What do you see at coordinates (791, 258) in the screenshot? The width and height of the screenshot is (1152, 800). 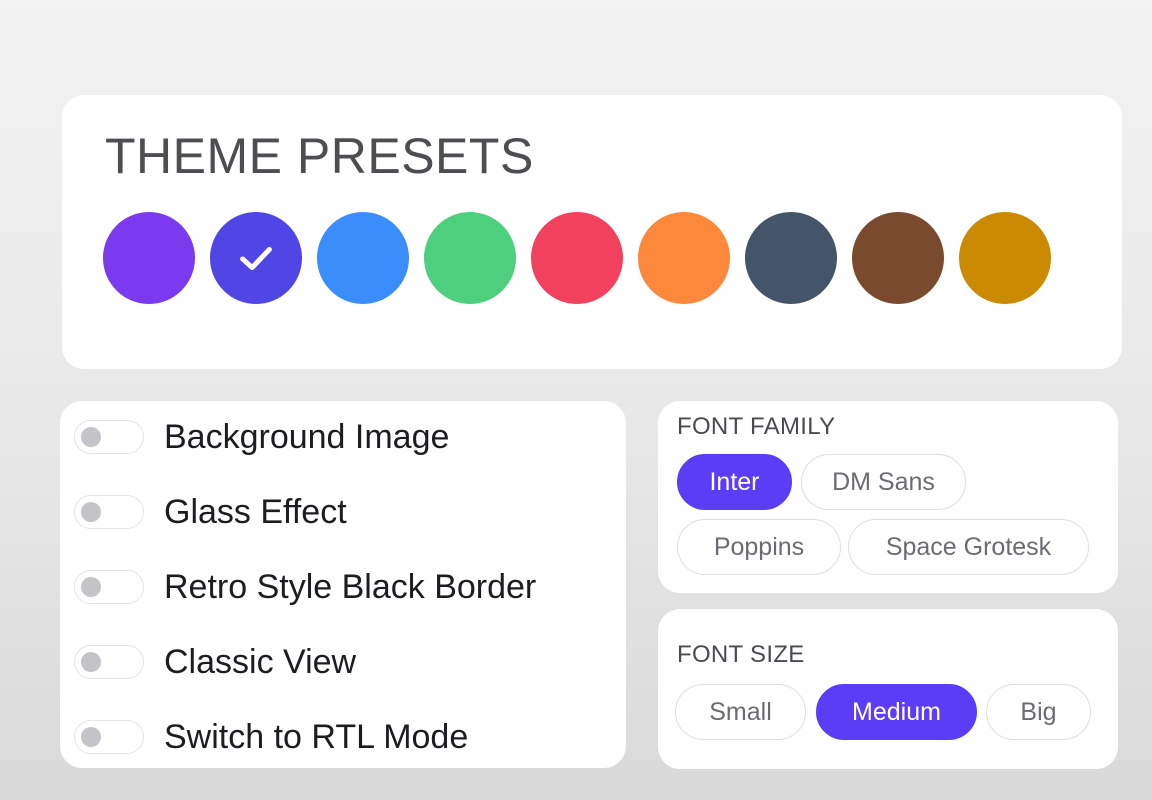 I see `theme-swatch-slate` at bounding box center [791, 258].